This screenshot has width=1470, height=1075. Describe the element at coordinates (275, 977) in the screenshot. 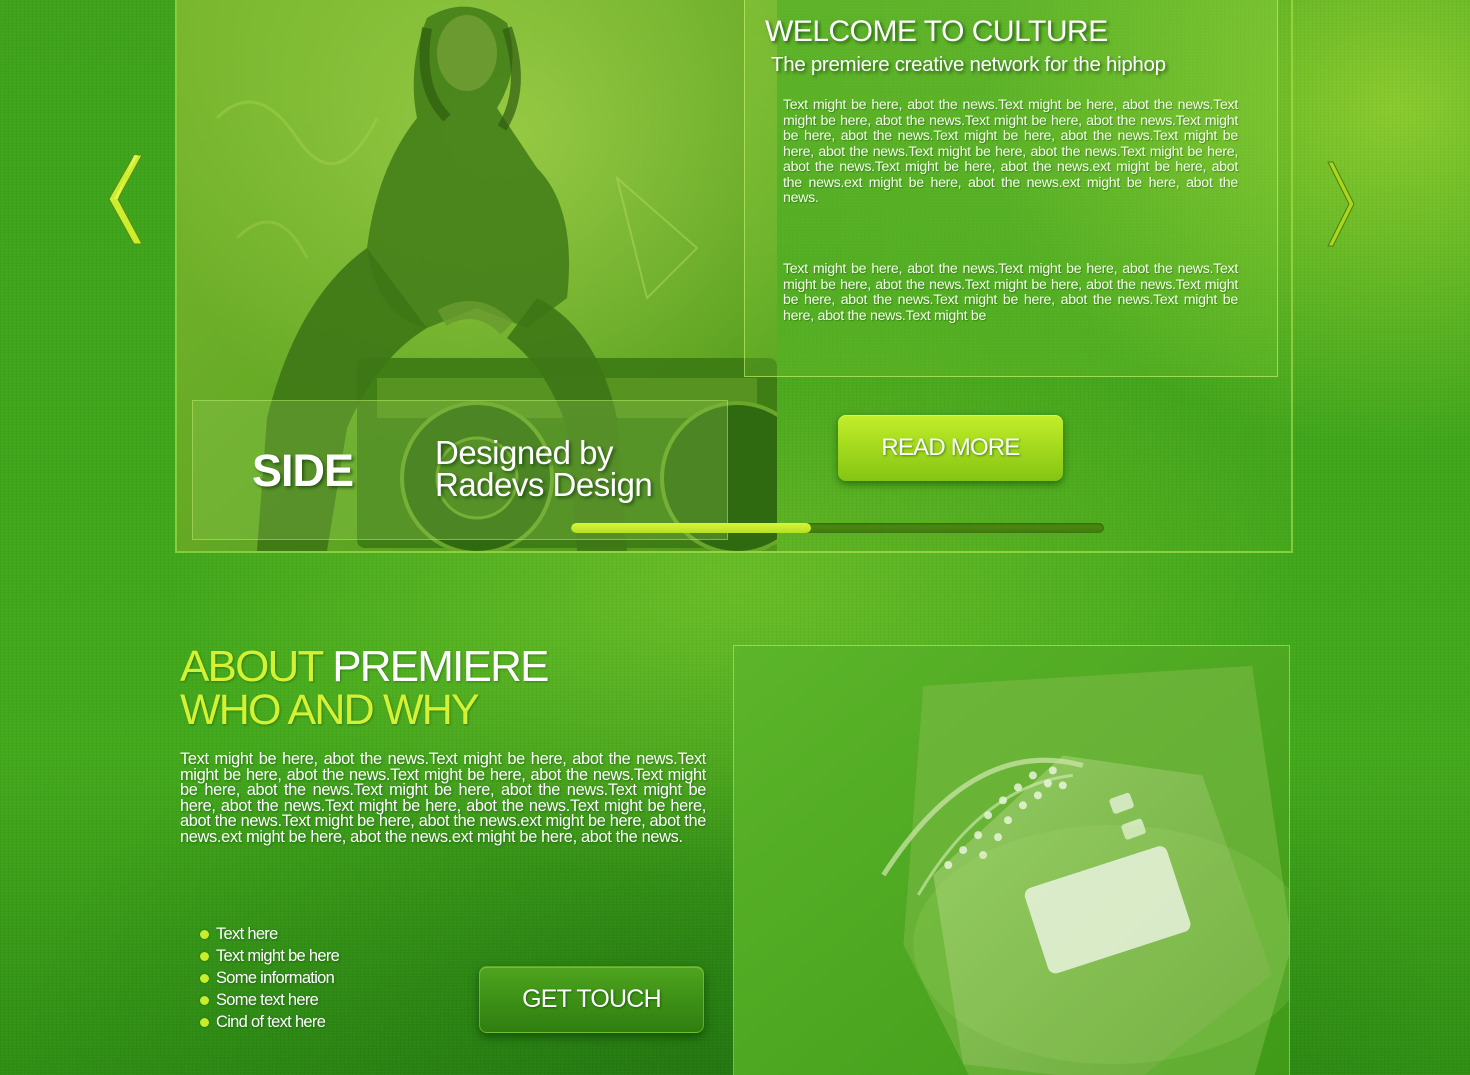

I see `list-item-label: Some information` at that location.